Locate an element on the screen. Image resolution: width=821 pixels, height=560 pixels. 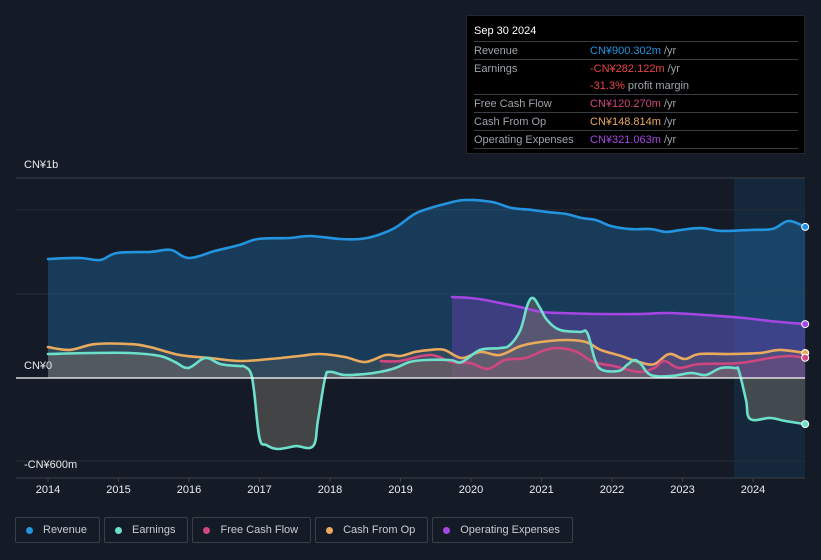
tooltip-row: Free Cash Flow CN¥120.270m /yr is located at coordinates (636, 104).